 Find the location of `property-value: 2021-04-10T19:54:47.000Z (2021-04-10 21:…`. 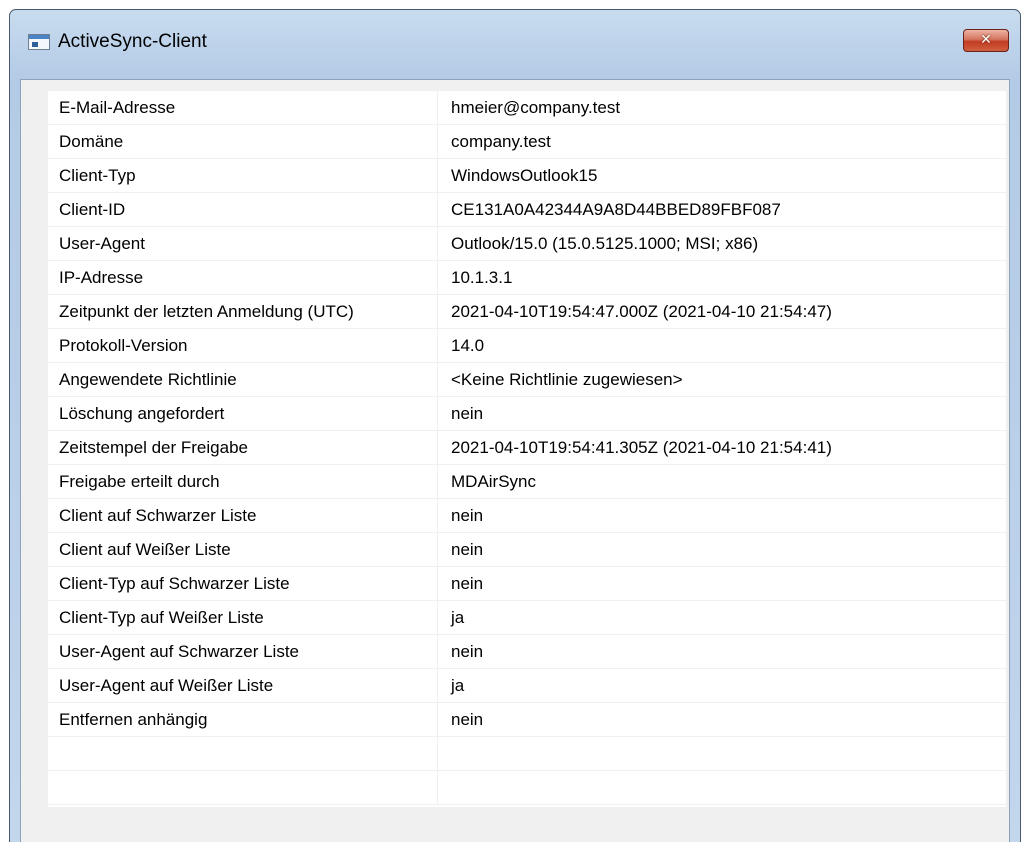

property-value: 2021-04-10T19:54:47.000Z (2021-04-10 21:… is located at coordinates (641, 311).